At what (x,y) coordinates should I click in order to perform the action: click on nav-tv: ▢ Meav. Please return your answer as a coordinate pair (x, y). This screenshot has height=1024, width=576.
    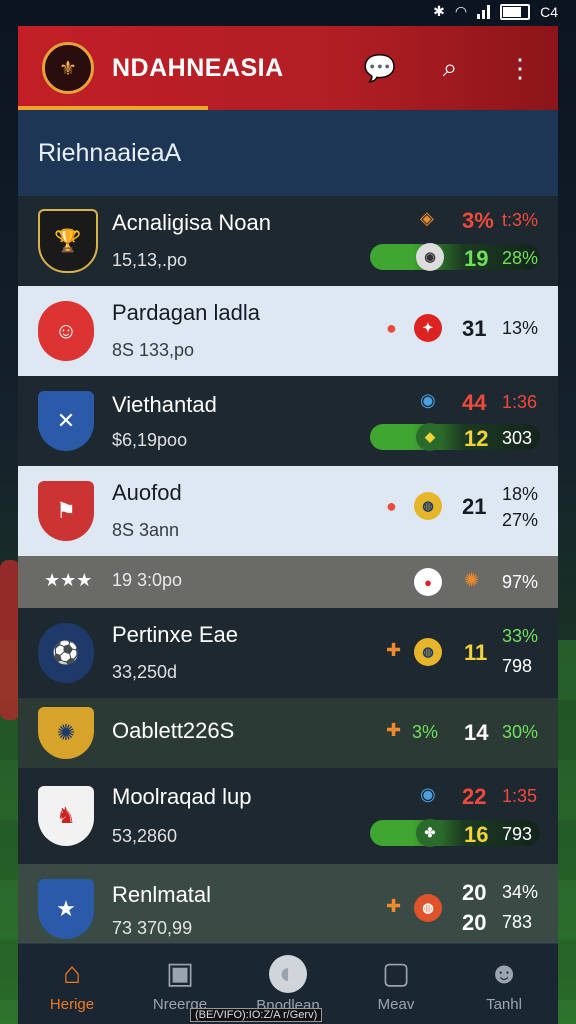
    Looking at the image, I should click on (396, 984).